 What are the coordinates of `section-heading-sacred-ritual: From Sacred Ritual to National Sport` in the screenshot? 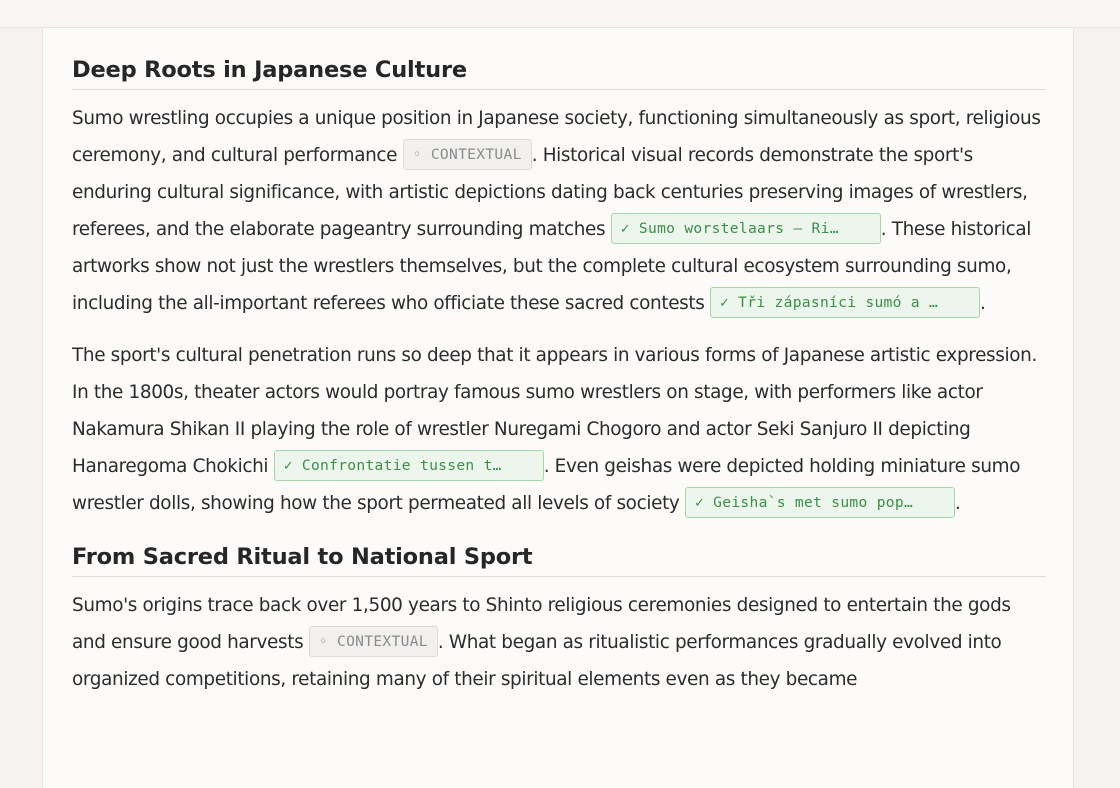 It's located at (559, 560).